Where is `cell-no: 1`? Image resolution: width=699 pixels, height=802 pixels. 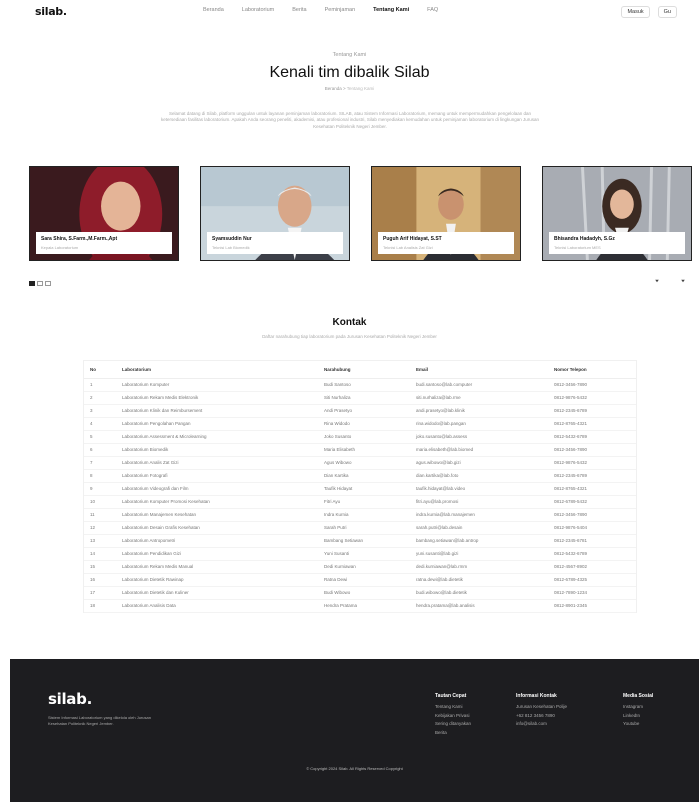
cell-no: 1 is located at coordinates (100, 385).